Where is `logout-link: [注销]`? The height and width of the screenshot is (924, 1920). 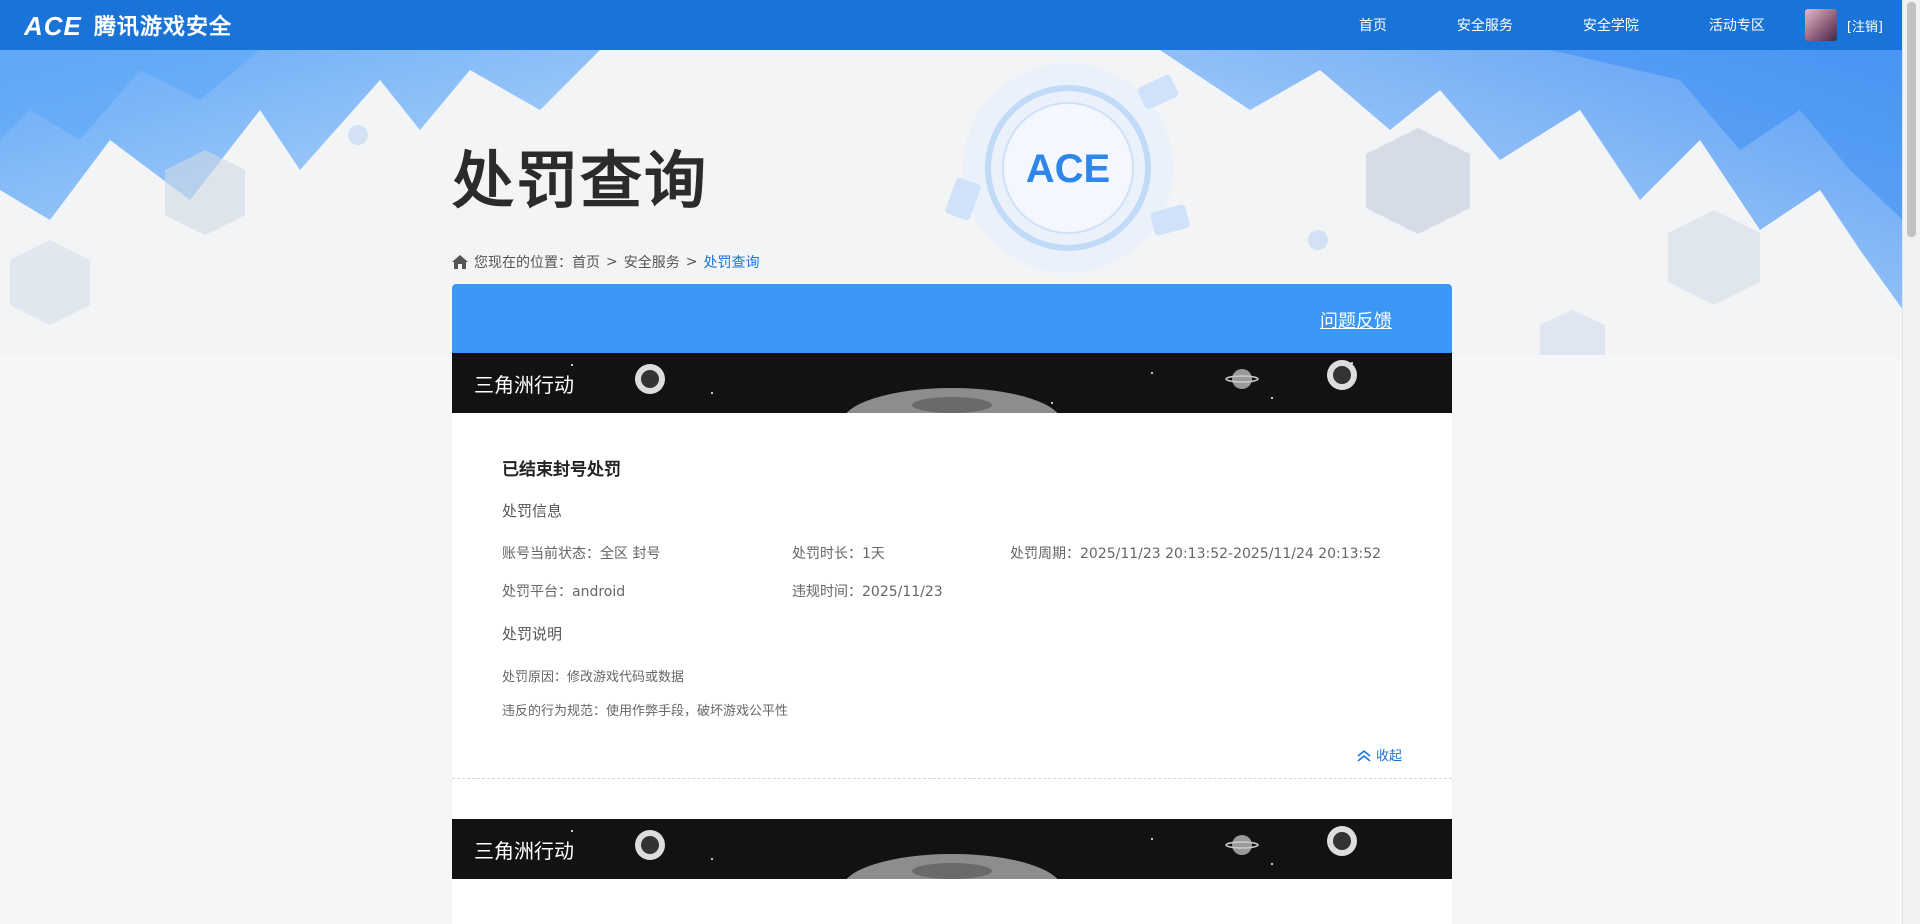
logout-link: [注销] is located at coordinates (1865, 25).